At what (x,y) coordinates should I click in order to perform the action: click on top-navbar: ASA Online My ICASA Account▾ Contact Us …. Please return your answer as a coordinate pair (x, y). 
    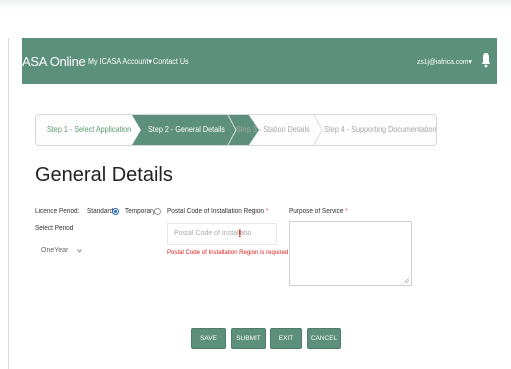
    Looking at the image, I should click on (259, 61).